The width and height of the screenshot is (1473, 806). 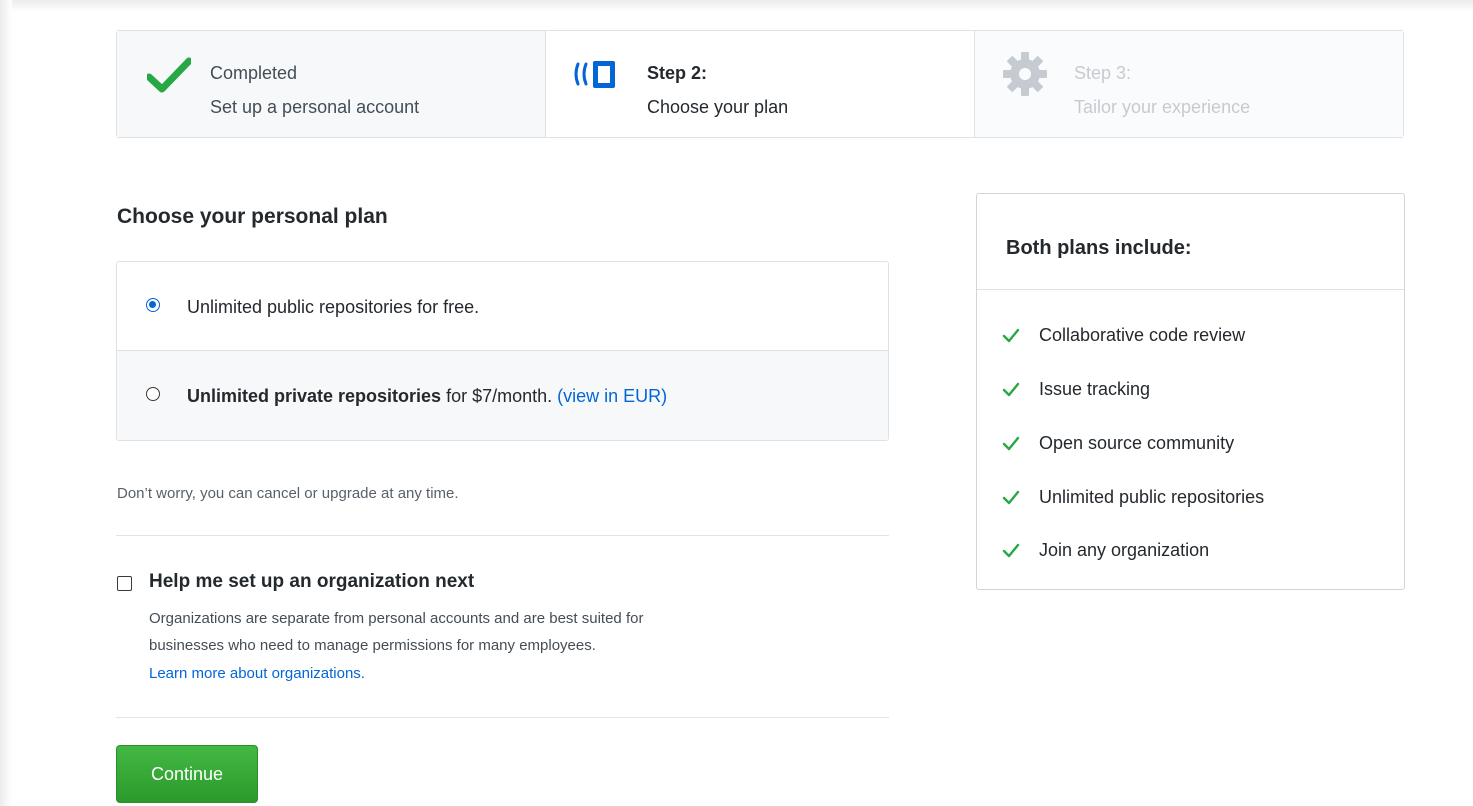 What do you see at coordinates (1162, 107) in the screenshot?
I see `step-subtitle: Tailor your experience` at bounding box center [1162, 107].